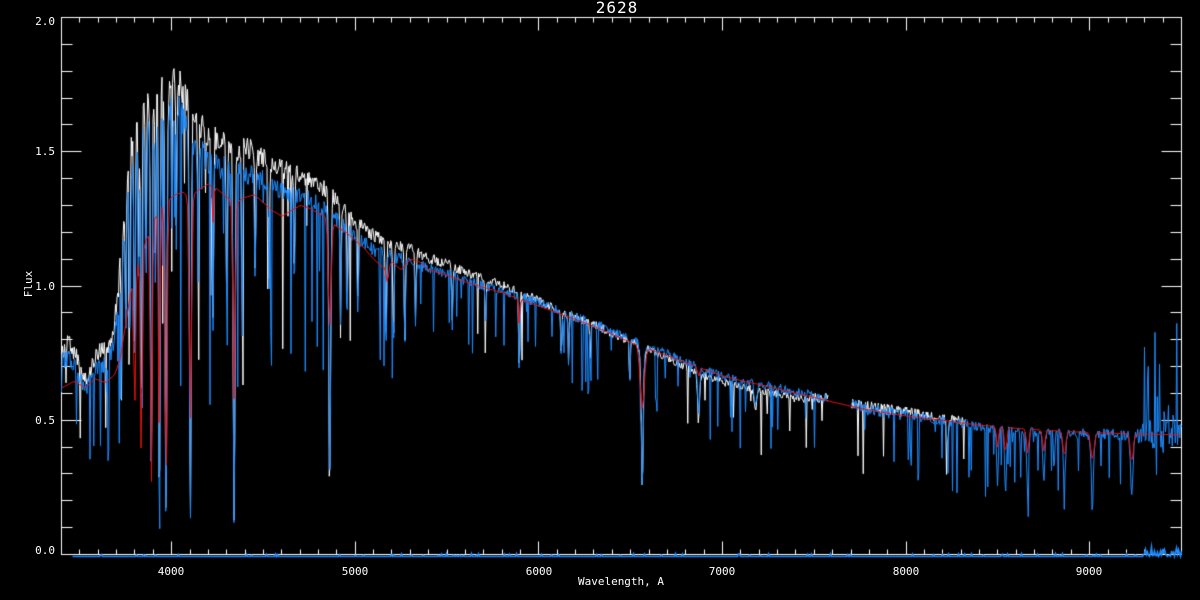 This screenshot has height=600, width=1200. I want to click on chart-title: 2628, so click(617, 8).